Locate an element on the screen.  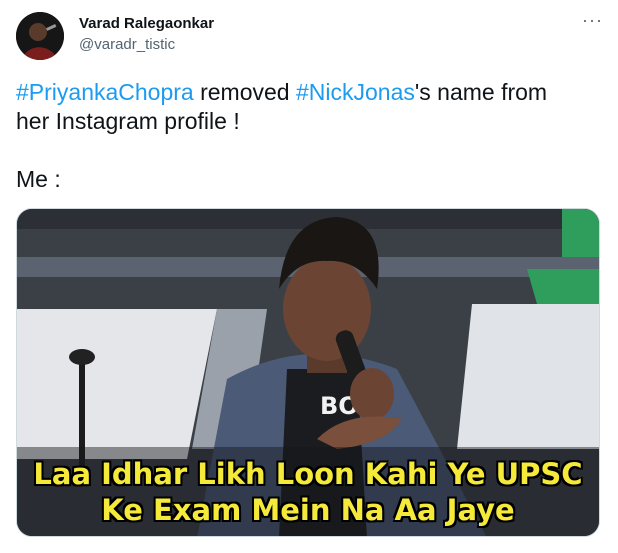
tweet-line-3: Me : is located at coordinates (38, 179).